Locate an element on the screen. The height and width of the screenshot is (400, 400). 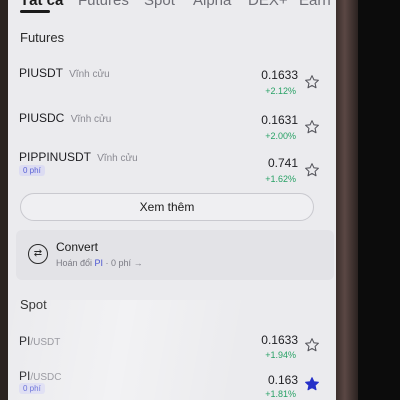
futures-row-piusdt: PIUSDT Vĩnh cửu 0.1633 +2.12% is located at coordinates (172, 82).